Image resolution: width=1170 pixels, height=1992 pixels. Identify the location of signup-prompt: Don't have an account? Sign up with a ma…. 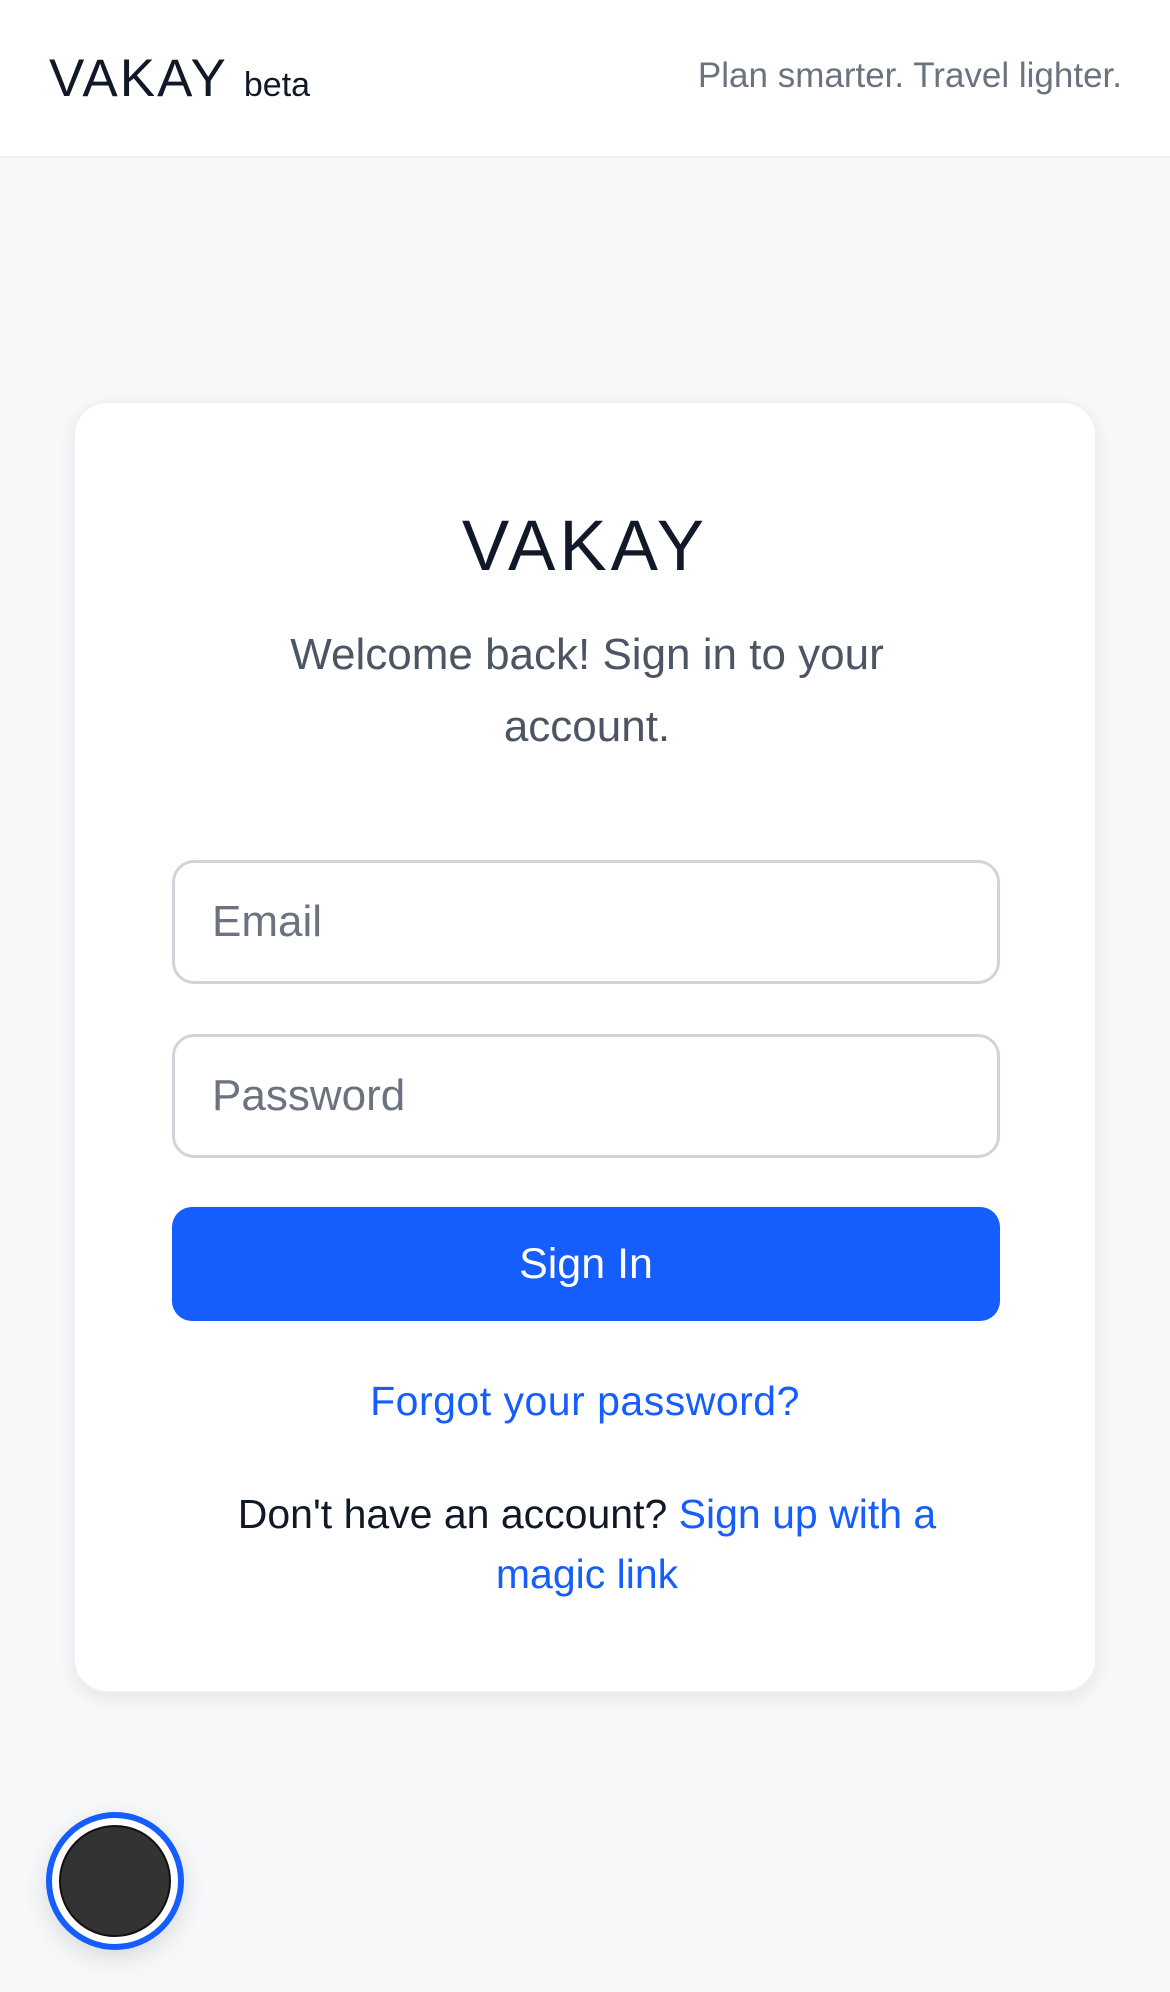
(587, 1544).